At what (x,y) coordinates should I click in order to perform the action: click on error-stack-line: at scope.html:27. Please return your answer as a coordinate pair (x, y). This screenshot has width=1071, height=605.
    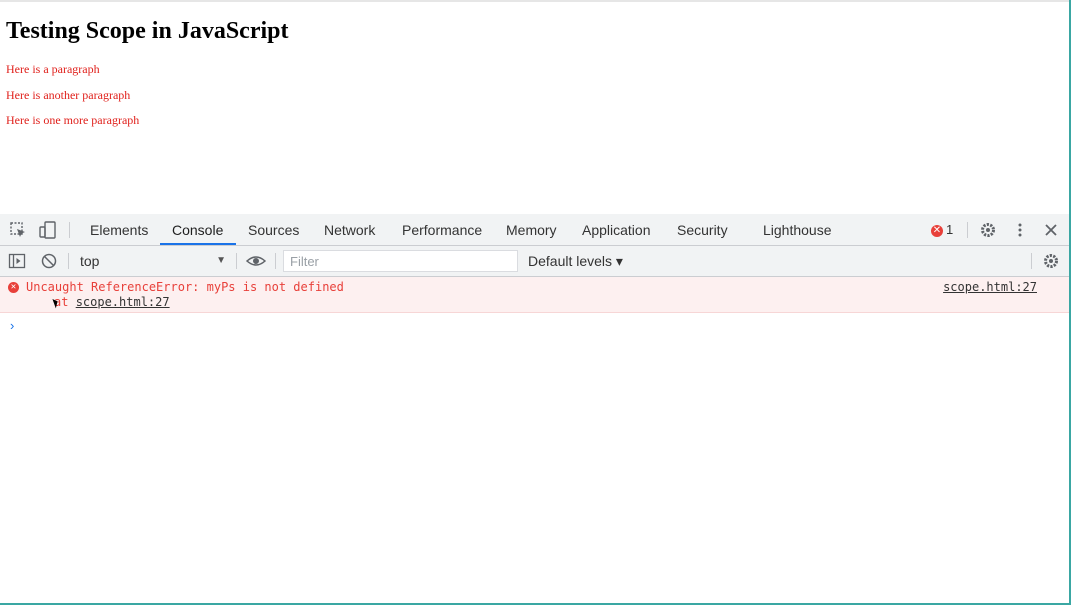
    Looking at the image, I should click on (112, 302).